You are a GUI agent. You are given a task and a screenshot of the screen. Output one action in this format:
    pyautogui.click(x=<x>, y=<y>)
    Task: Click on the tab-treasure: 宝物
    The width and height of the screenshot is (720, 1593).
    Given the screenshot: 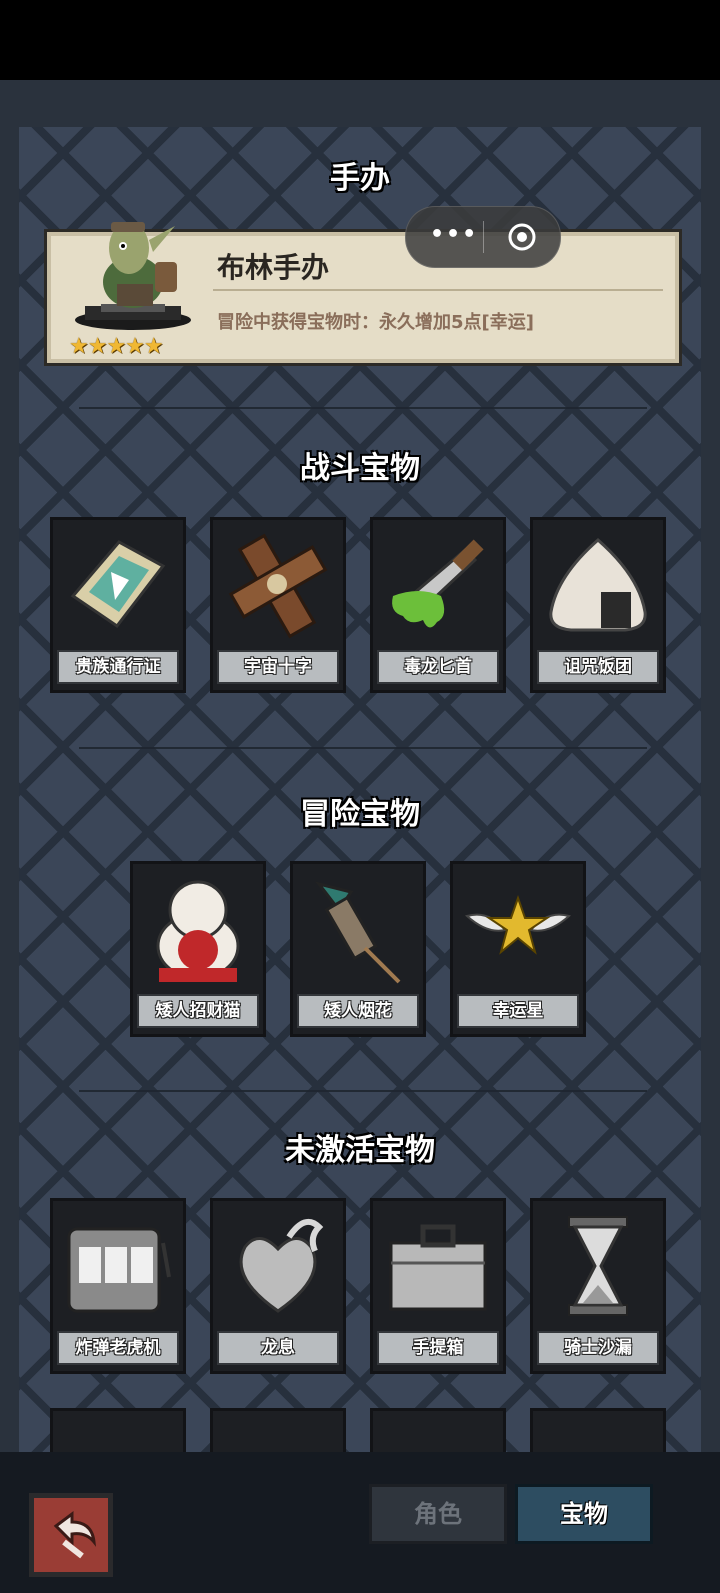 What is the action you would take?
    pyautogui.click(x=584, y=1514)
    